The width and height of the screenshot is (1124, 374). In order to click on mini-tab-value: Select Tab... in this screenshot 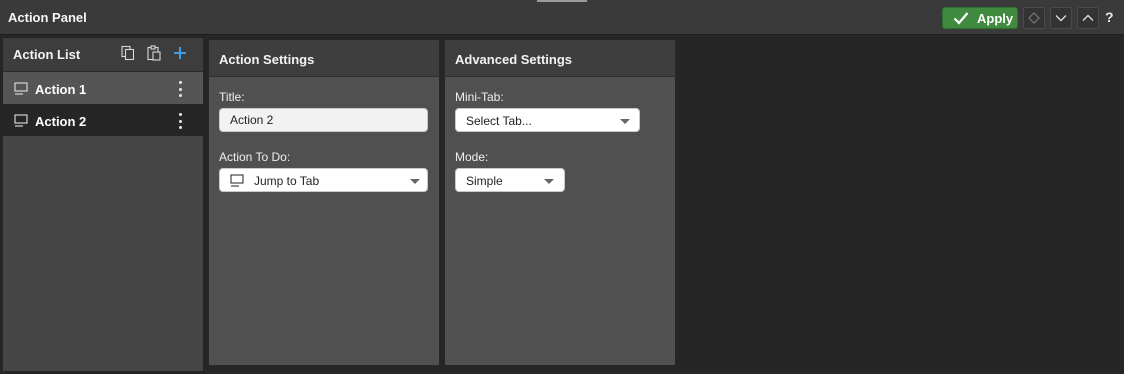, I will do `click(499, 121)`.